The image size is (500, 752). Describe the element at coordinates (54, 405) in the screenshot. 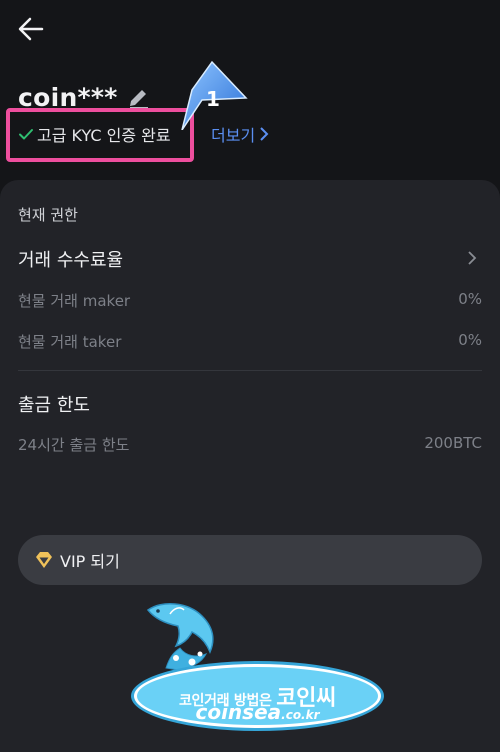

I see `withdrawal-limit-title: 출금 한도` at that location.